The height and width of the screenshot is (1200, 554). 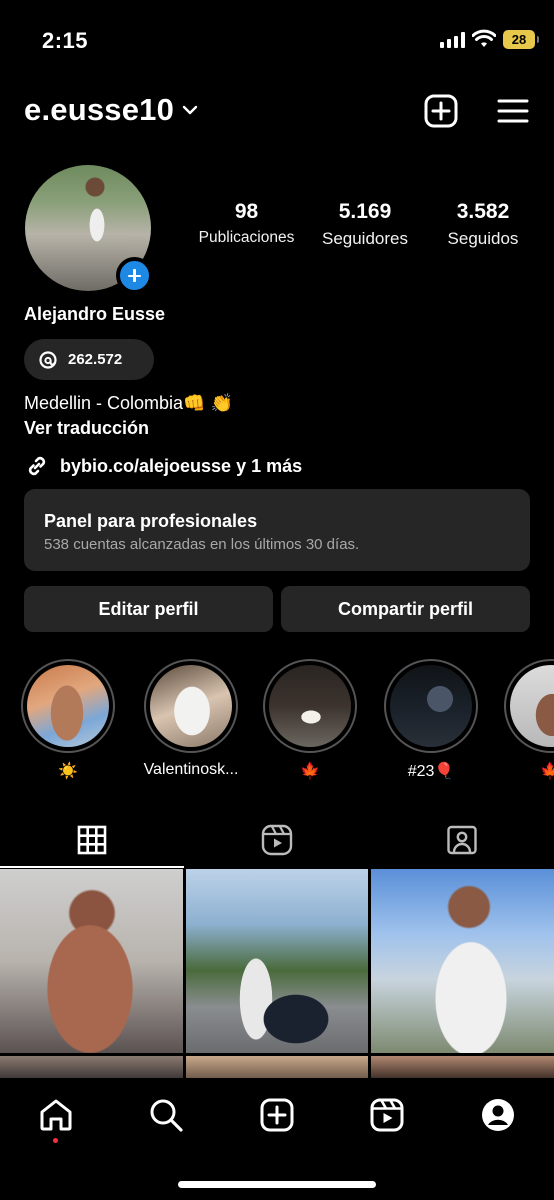 I want to click on tab-tagged, so click(x=462, y=840).